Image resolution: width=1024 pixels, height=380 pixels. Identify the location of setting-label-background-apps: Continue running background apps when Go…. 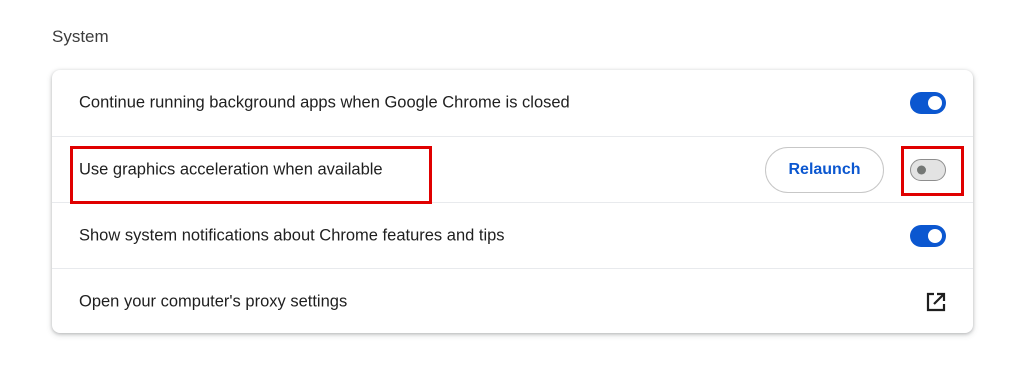
(324, 102).